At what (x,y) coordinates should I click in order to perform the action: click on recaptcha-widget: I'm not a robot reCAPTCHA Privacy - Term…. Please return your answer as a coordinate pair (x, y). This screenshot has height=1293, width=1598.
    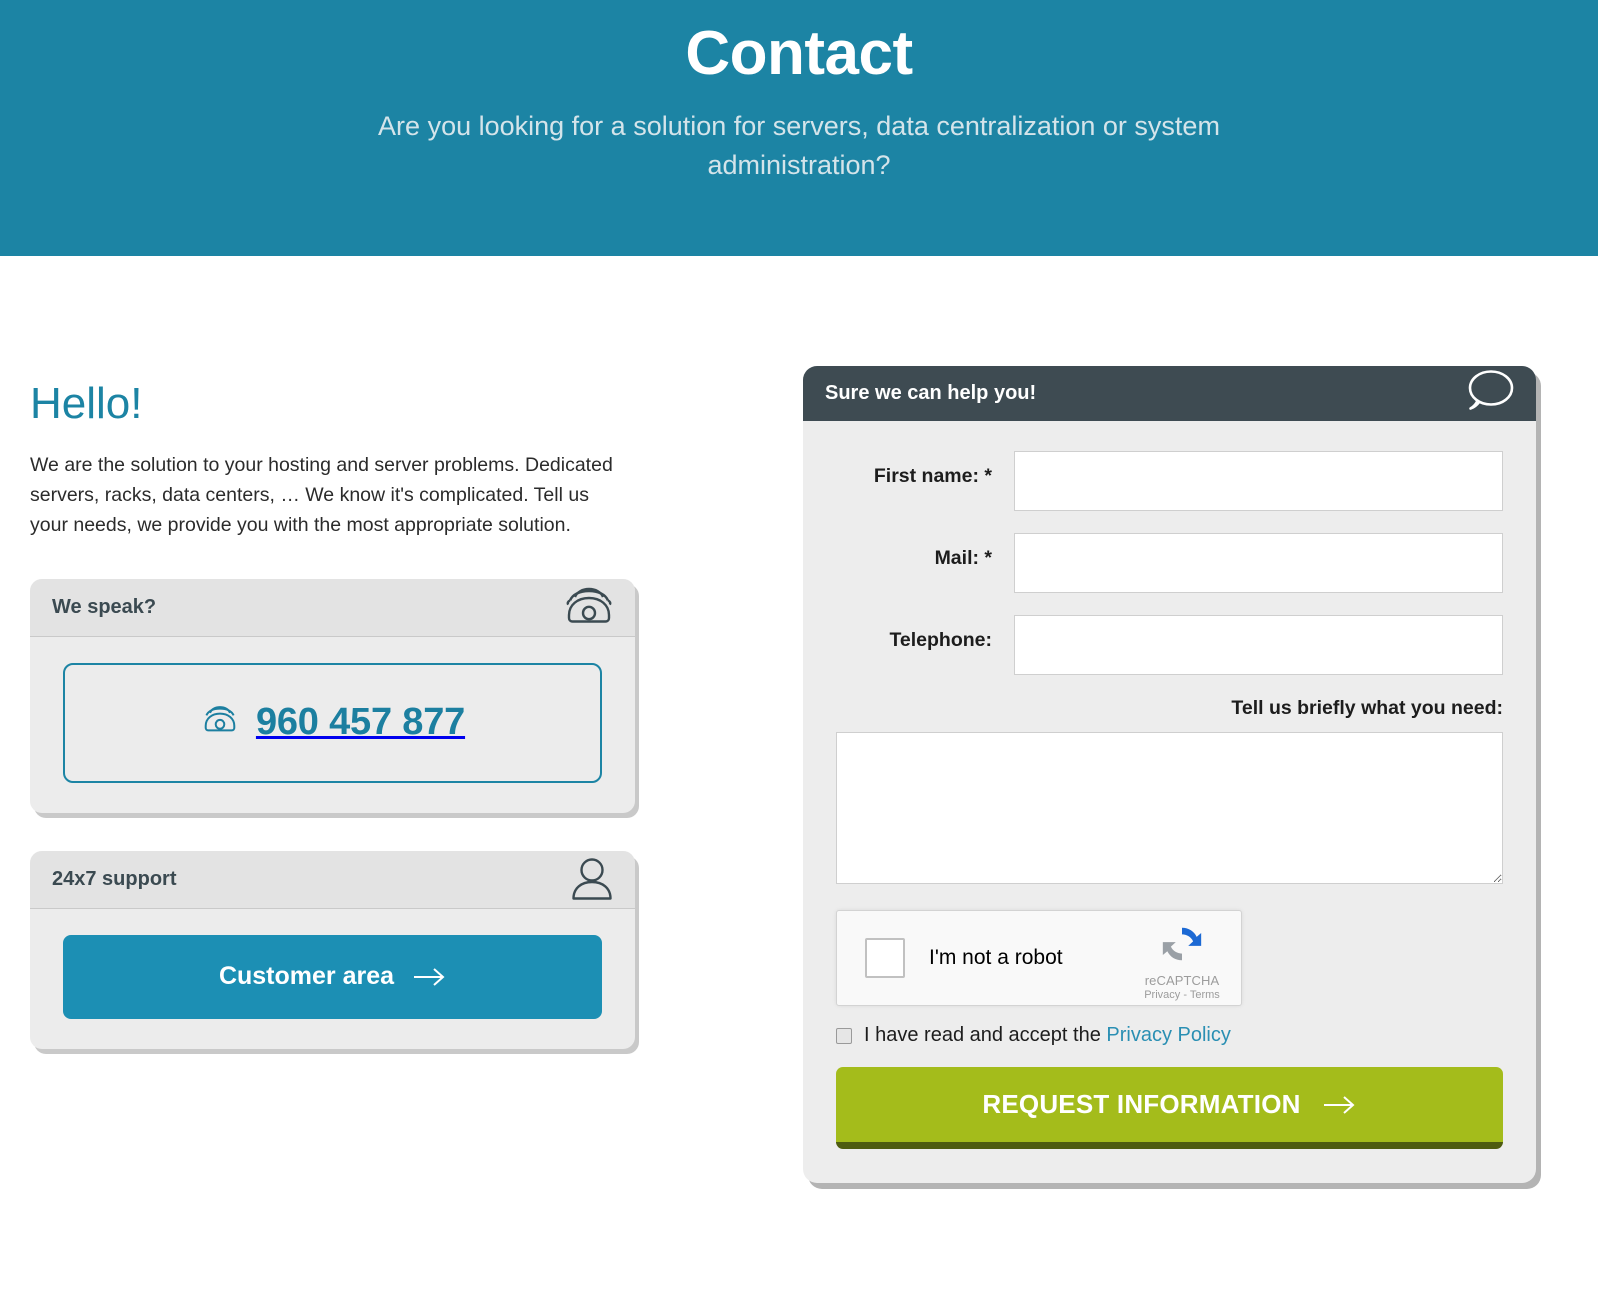
    Looking at the image, I should click on (1039, 958).